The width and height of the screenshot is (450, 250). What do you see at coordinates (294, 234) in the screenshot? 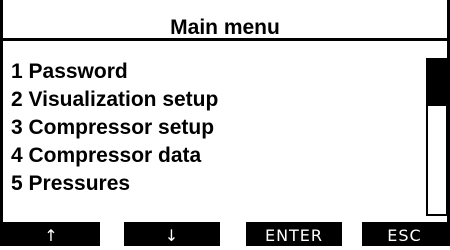
I see `enter-button: ENTER` at bounding box center [294, 234].